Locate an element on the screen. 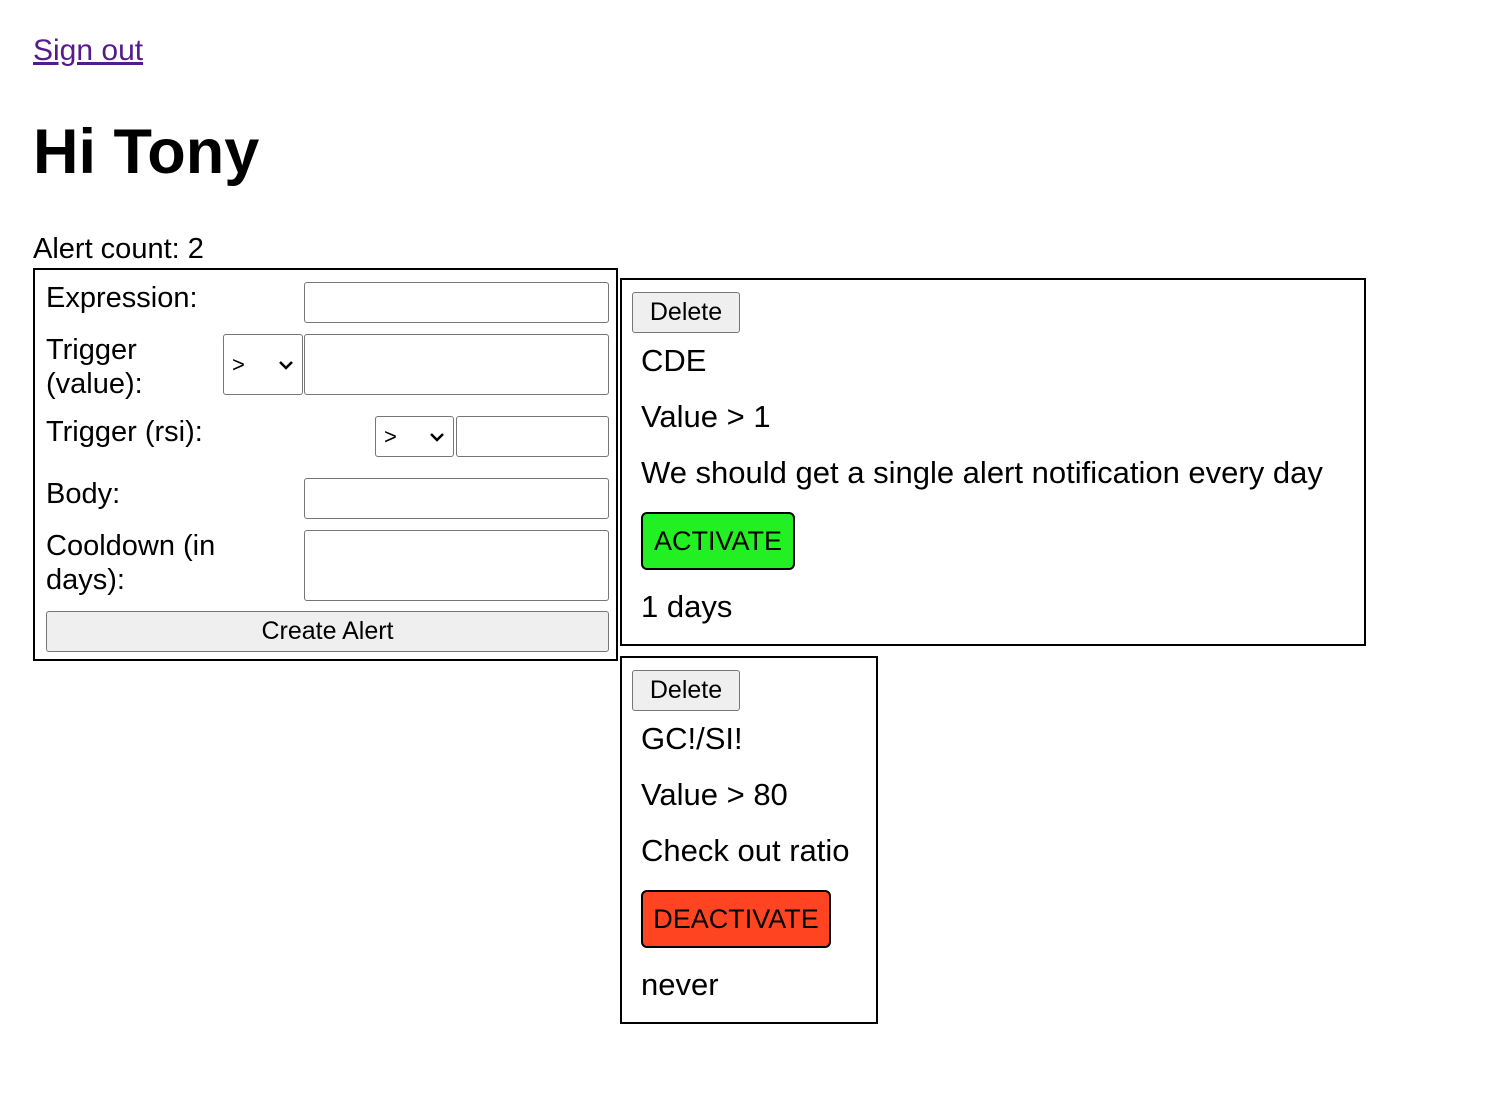 The width and height of the screenshot is (1490, 1114). activate-button: ACTIVATE is located at coordinates (718, 541).